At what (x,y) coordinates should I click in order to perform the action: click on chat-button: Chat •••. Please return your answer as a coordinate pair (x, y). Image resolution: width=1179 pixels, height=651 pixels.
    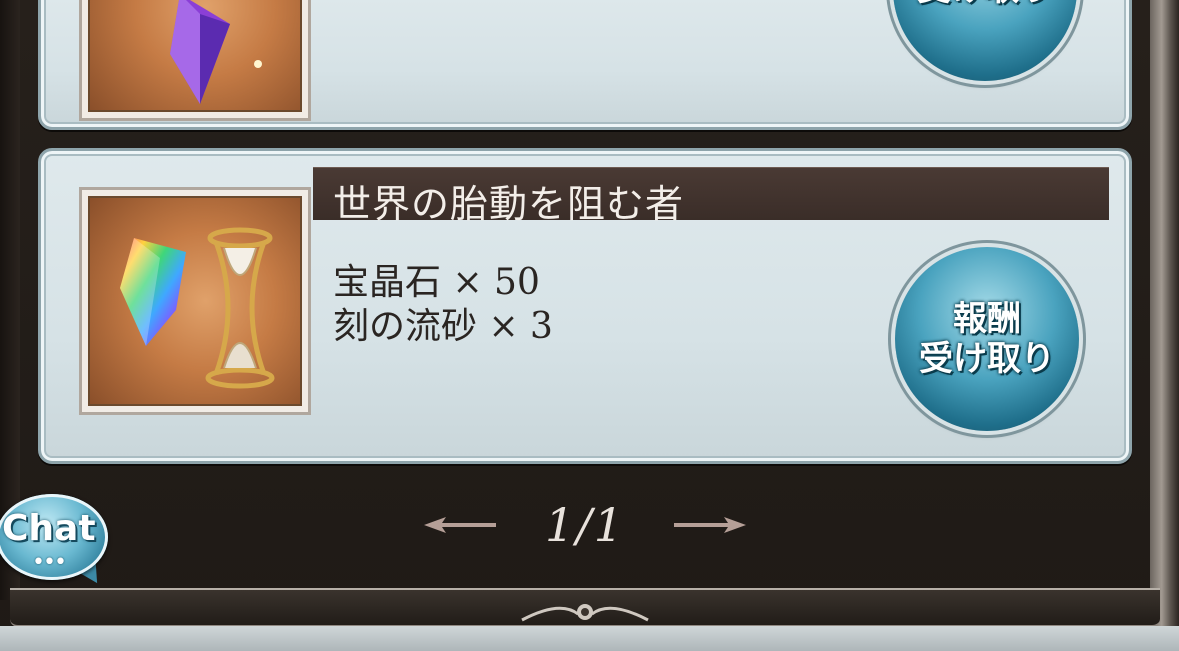
    Looking at the image, I should click on (58, 542).